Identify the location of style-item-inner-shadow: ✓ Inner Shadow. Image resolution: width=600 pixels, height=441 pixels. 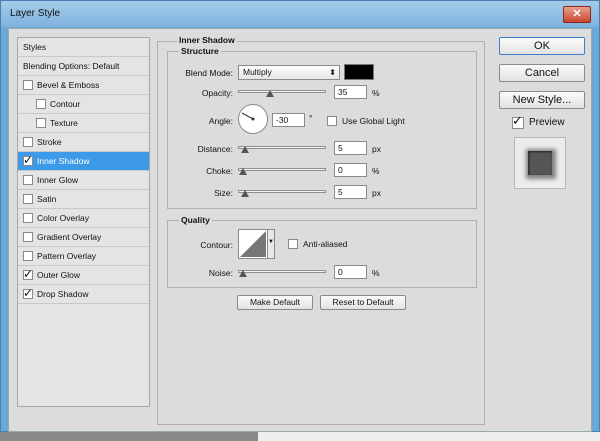
(83, 161).